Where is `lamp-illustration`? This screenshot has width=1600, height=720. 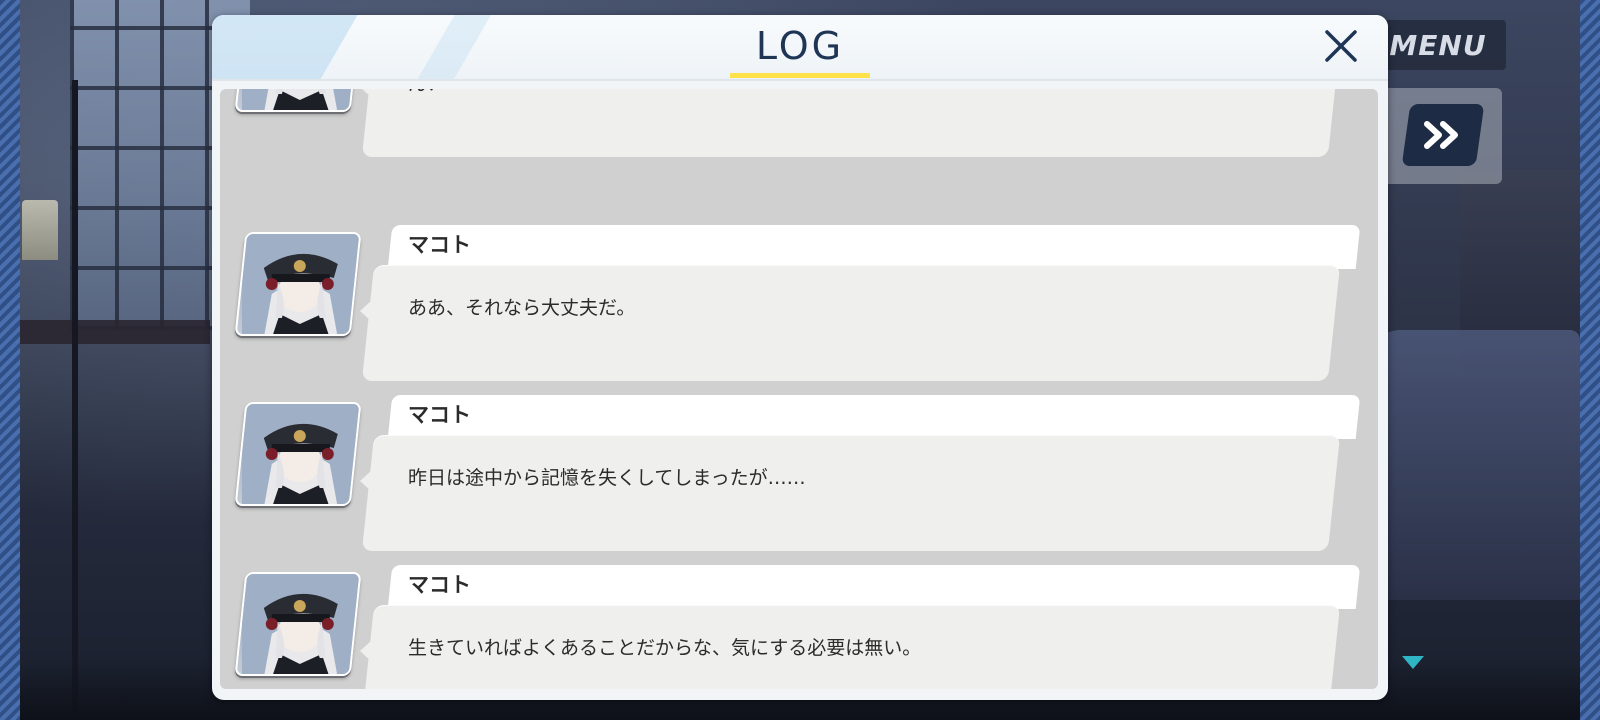
lamp-illustration is located at coordinates (40, 230).